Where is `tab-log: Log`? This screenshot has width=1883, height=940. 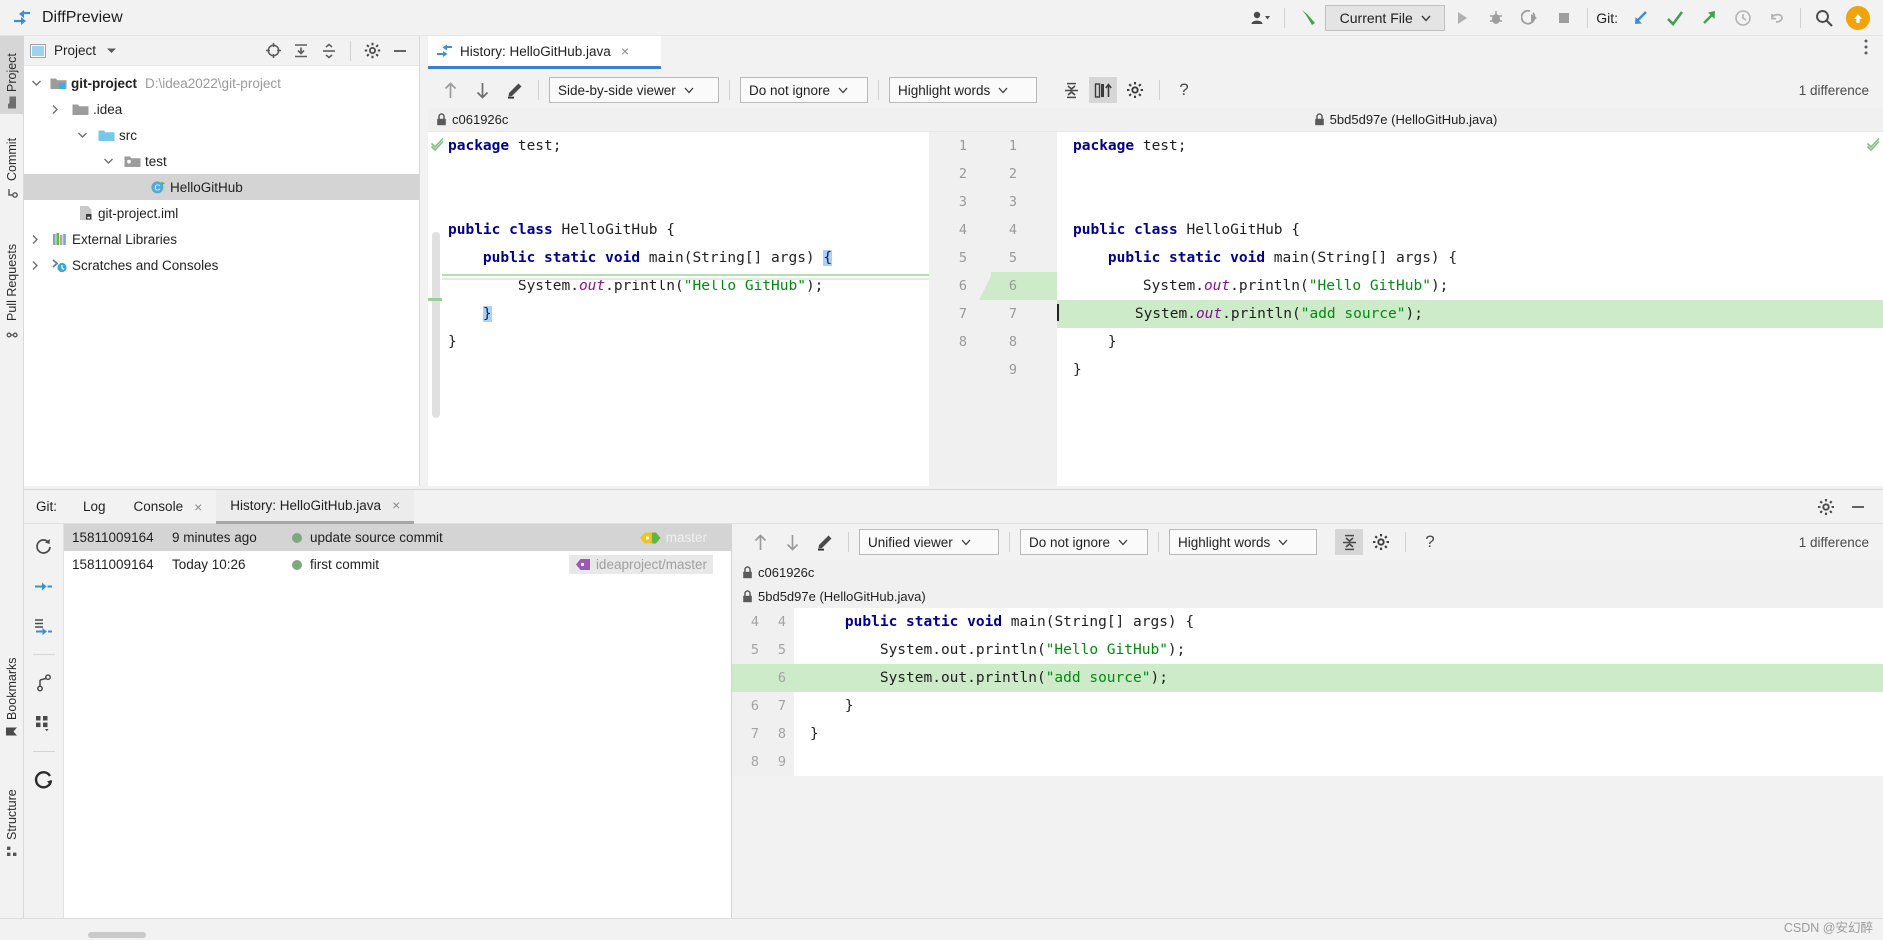 tab-log: Log is located at coordinates (94, 507).